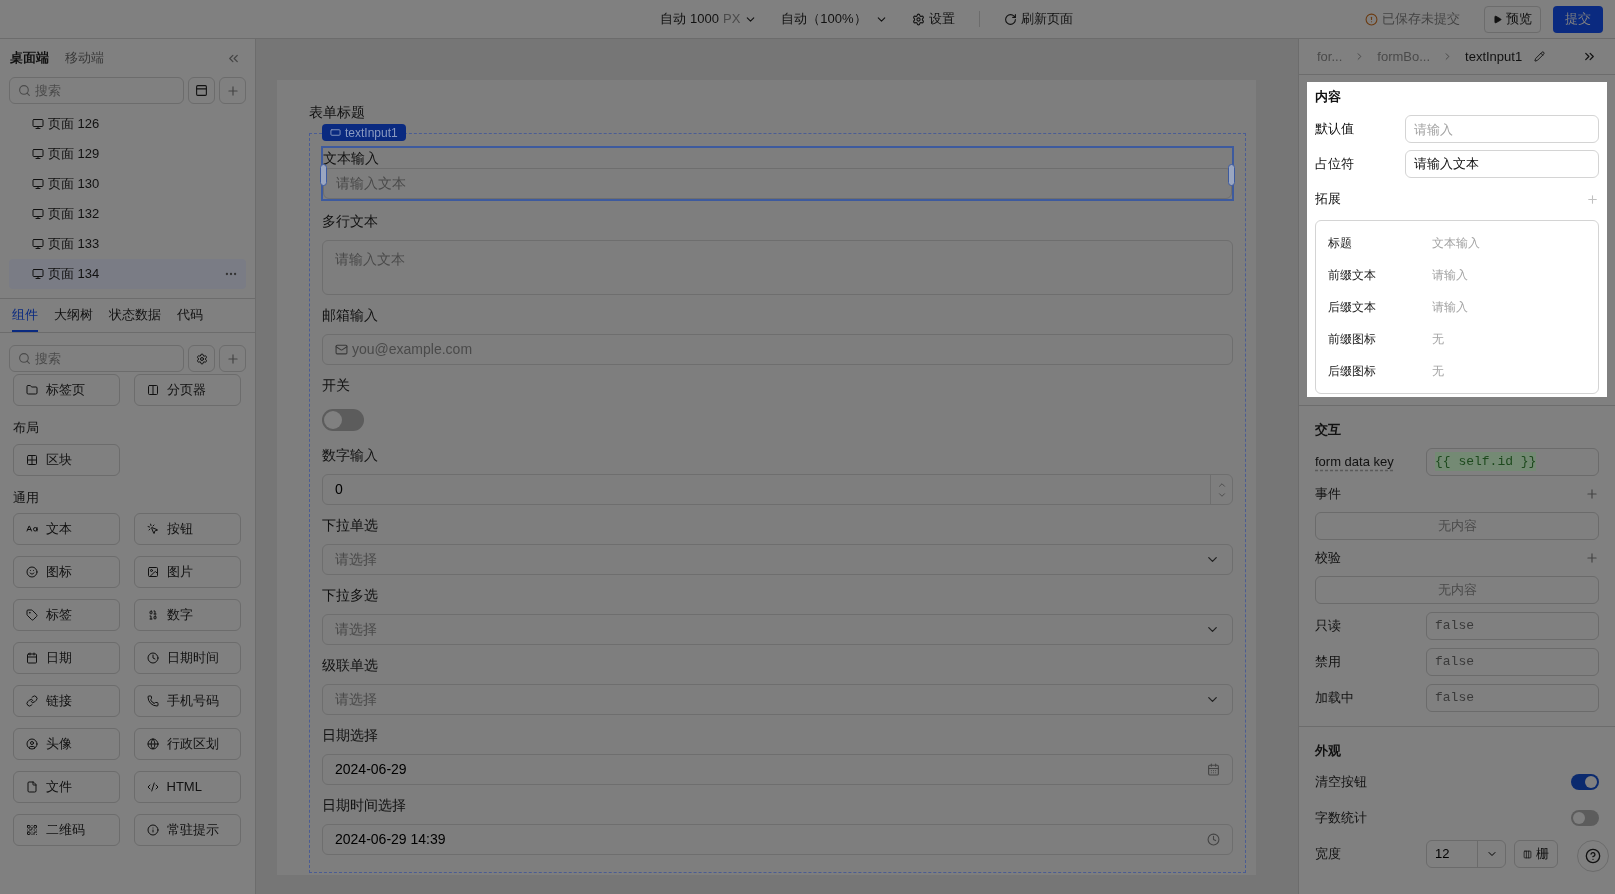  What do you see at coordinates (152, 390) in the screenshot?
I see `columns-icon` at bounding box center [152, 390].